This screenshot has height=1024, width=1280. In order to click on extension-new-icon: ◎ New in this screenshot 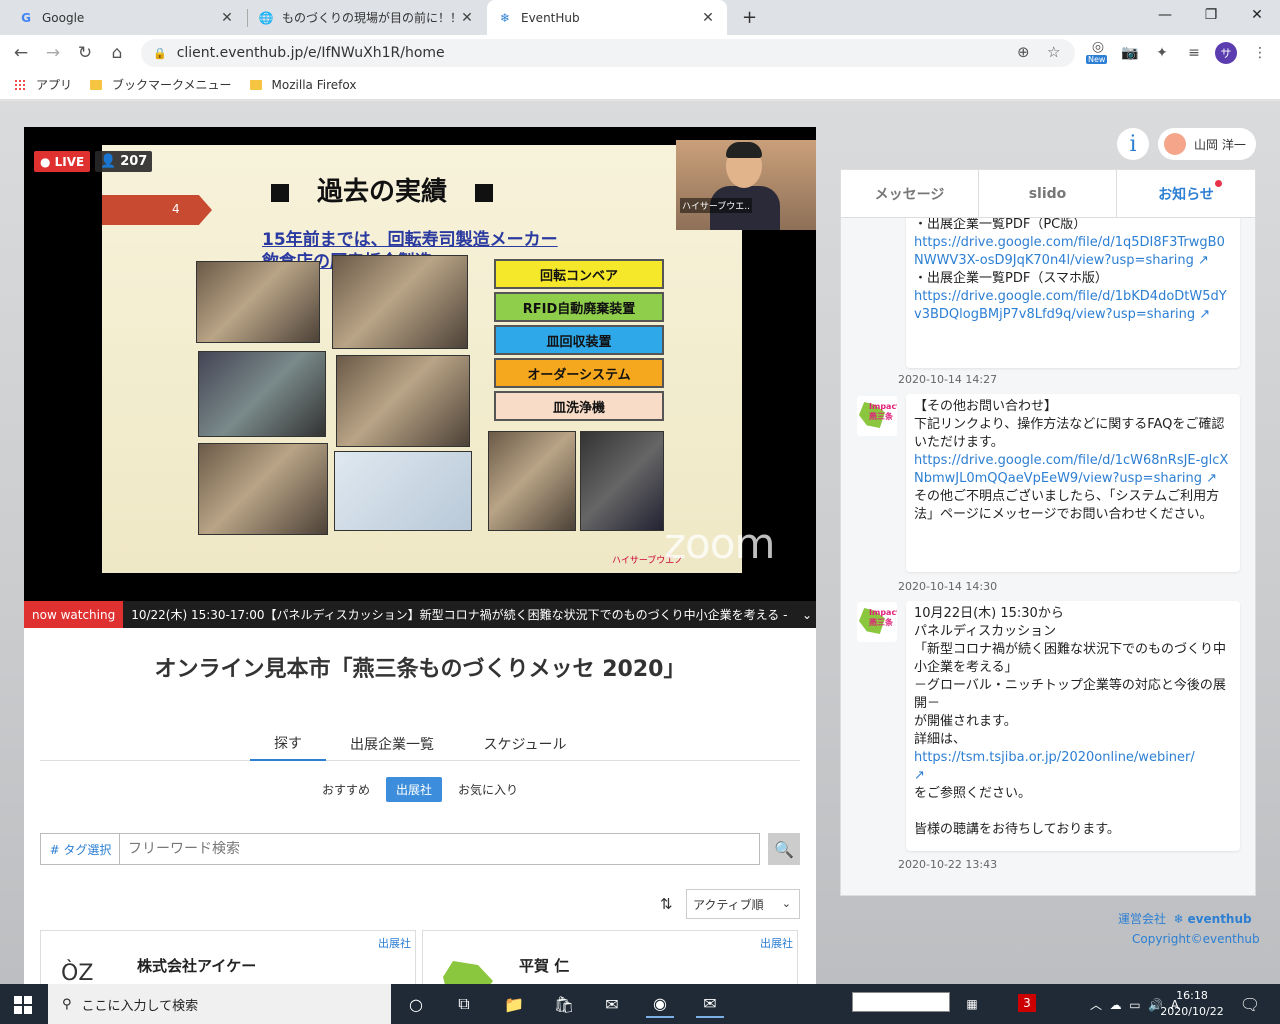, I will do `click(1098, 52)`.